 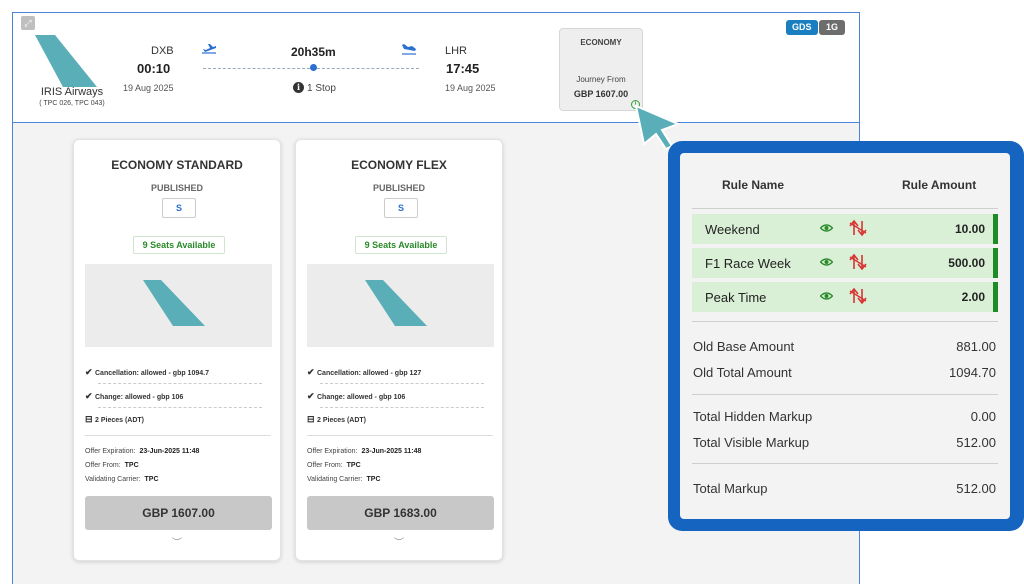 I want to click on rule-amount: 2.00, so click(x=973, y=297).